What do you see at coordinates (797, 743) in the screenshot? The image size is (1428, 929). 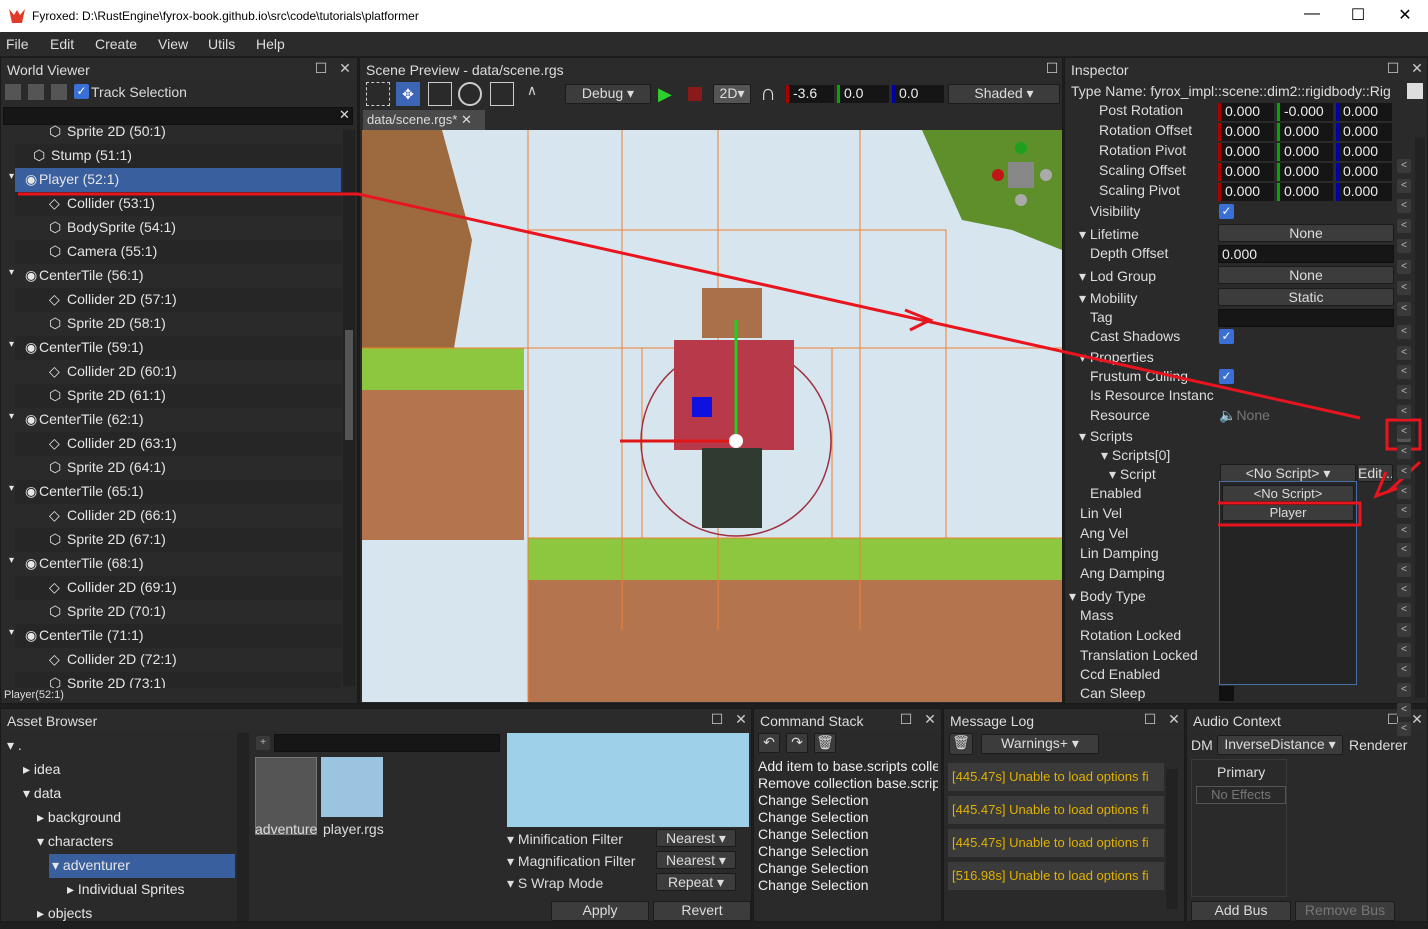 I see `redo-icon: ↷` at bounding box center [797, 743].